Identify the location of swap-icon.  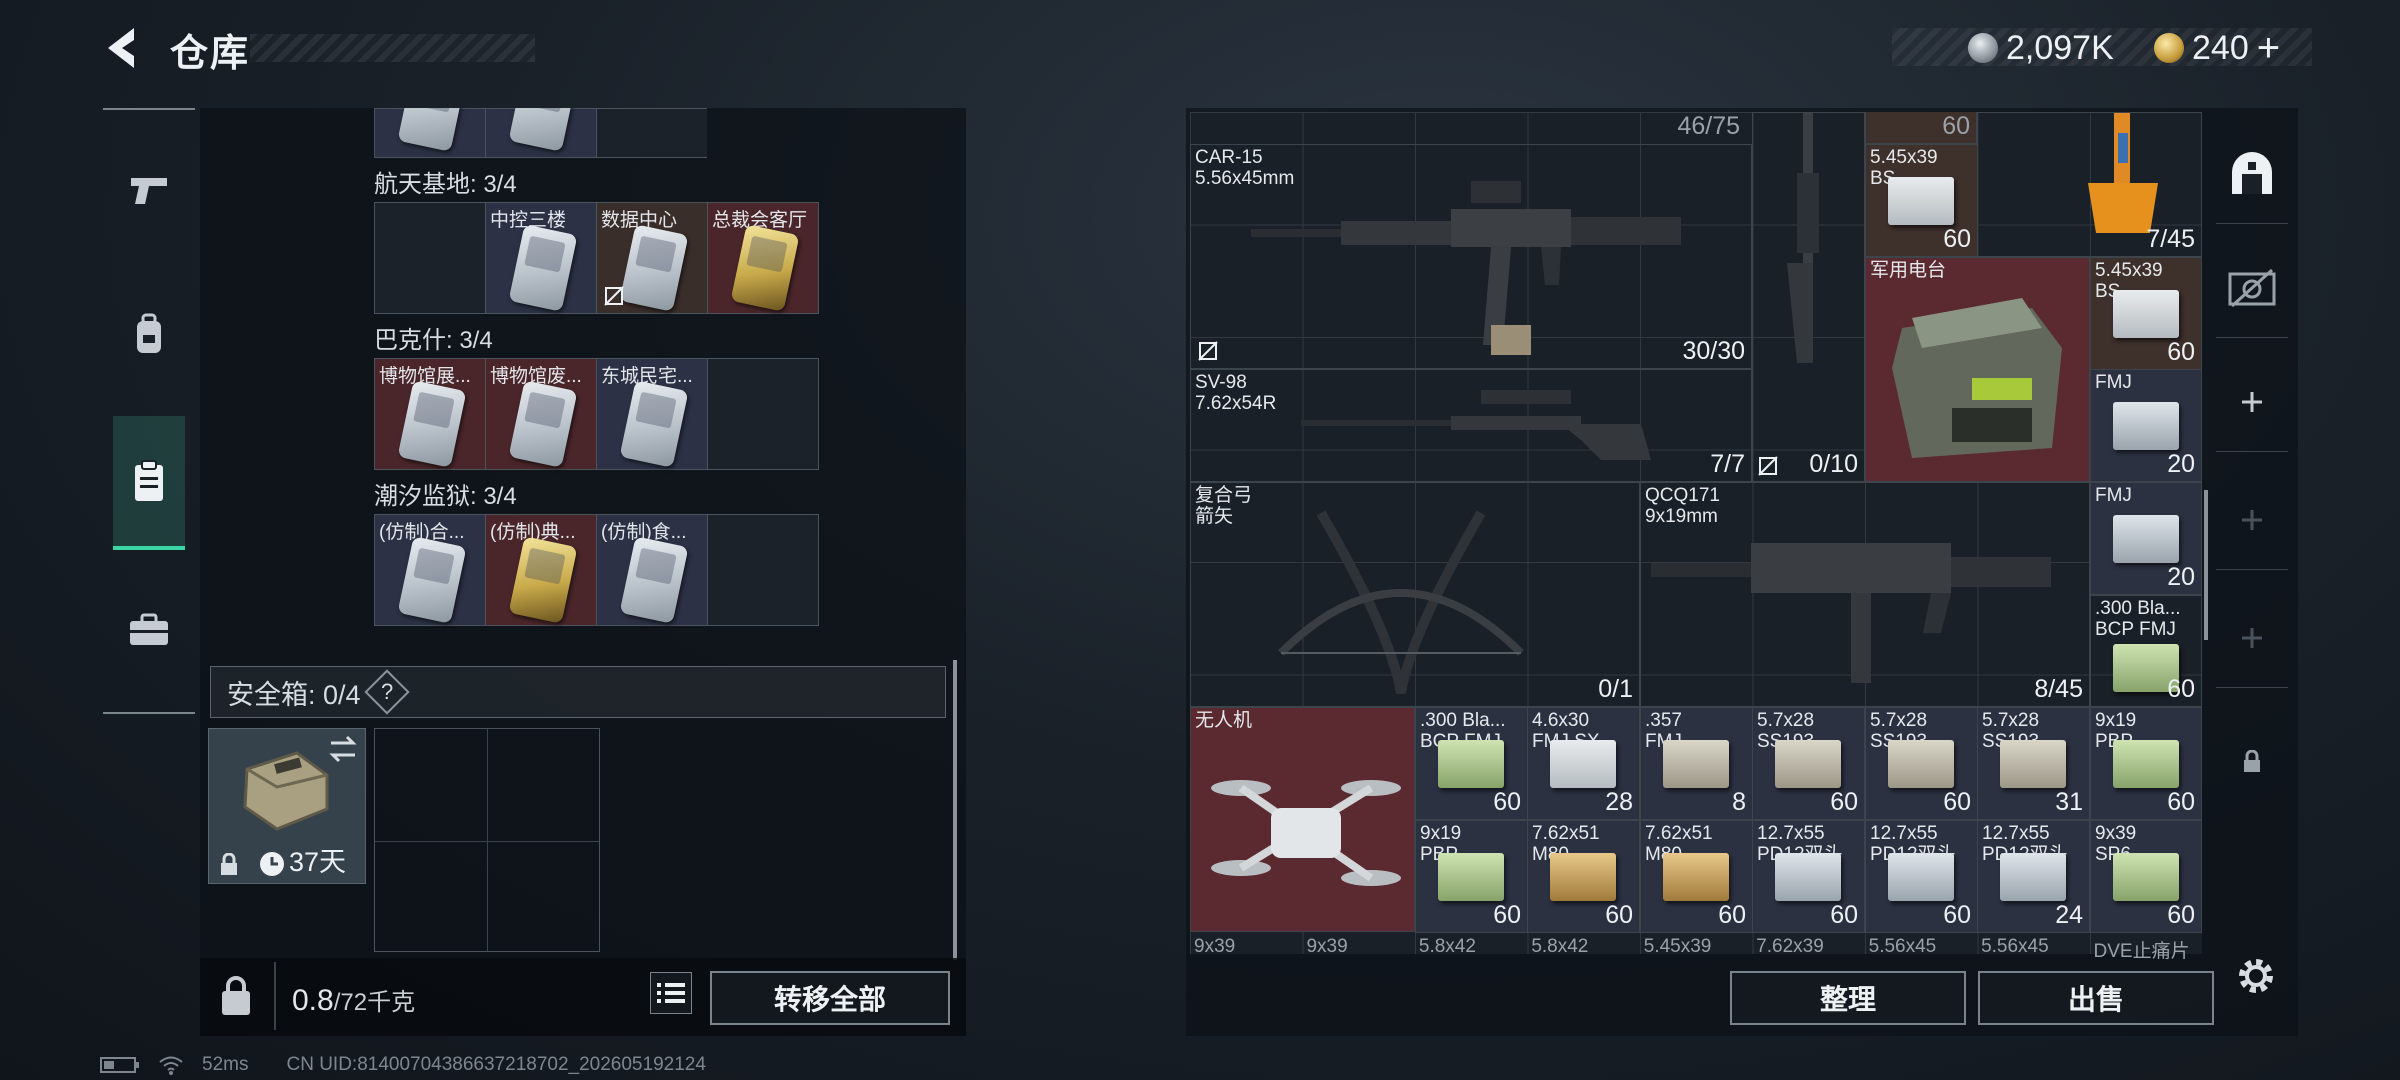
(343, 749).